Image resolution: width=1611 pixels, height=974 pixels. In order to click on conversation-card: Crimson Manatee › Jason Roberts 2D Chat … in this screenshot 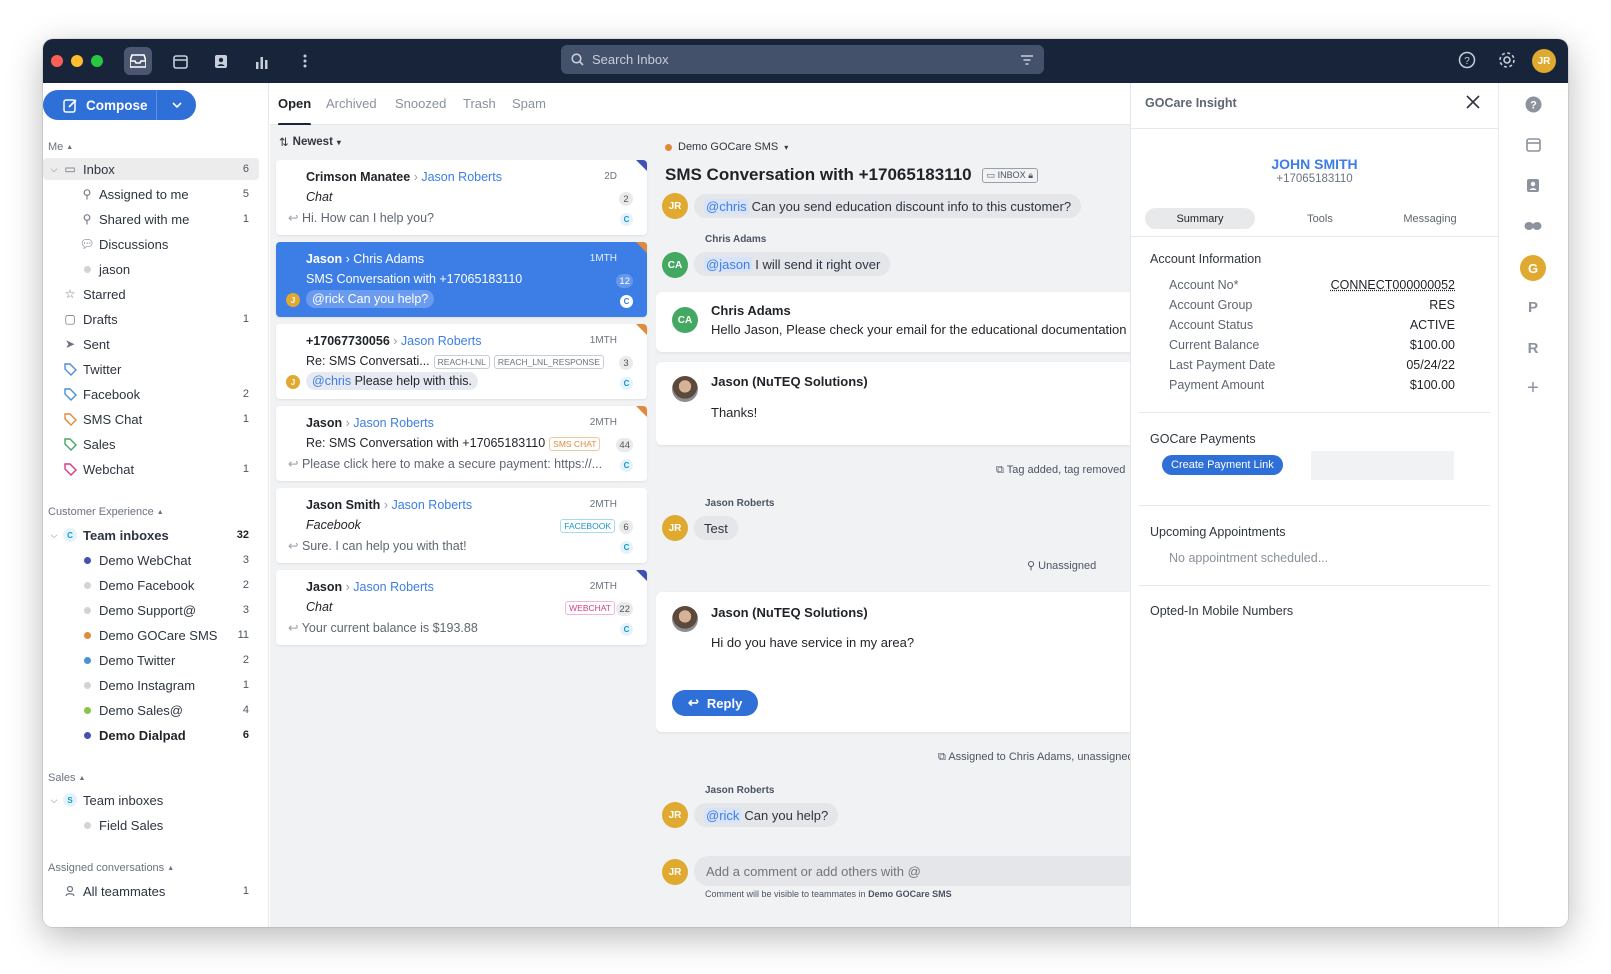, I will do `click(461, 197)`.